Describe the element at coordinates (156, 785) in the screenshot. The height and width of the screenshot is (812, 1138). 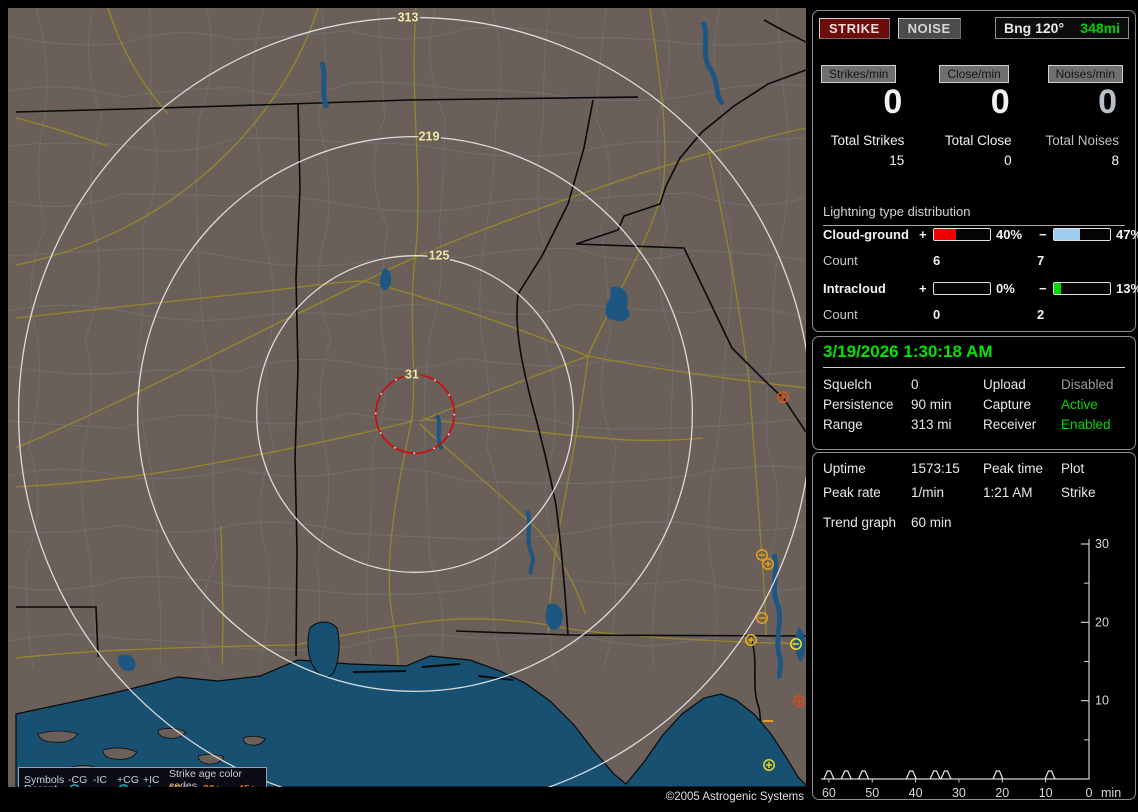
I see `ic-pos-recent-icon` at that location.